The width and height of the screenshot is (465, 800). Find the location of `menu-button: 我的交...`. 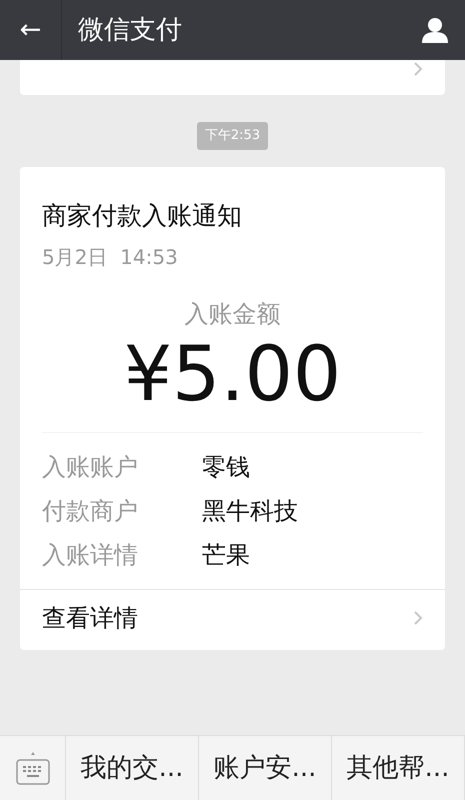

menu-button: 我的交... is located at coordinates (132, 768).